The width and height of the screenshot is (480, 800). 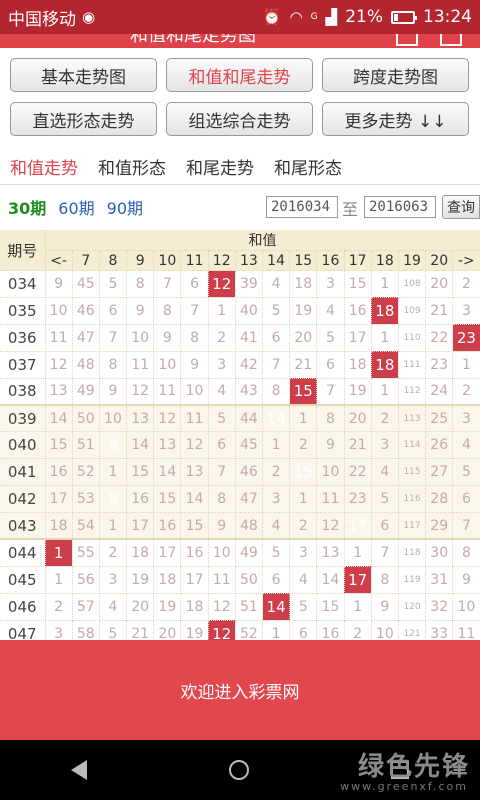 What do you see at coordinates (220, 166) in the screenshot?
I see `tab-tail-trend: 和尾走势` at bounding box center [220, 166].